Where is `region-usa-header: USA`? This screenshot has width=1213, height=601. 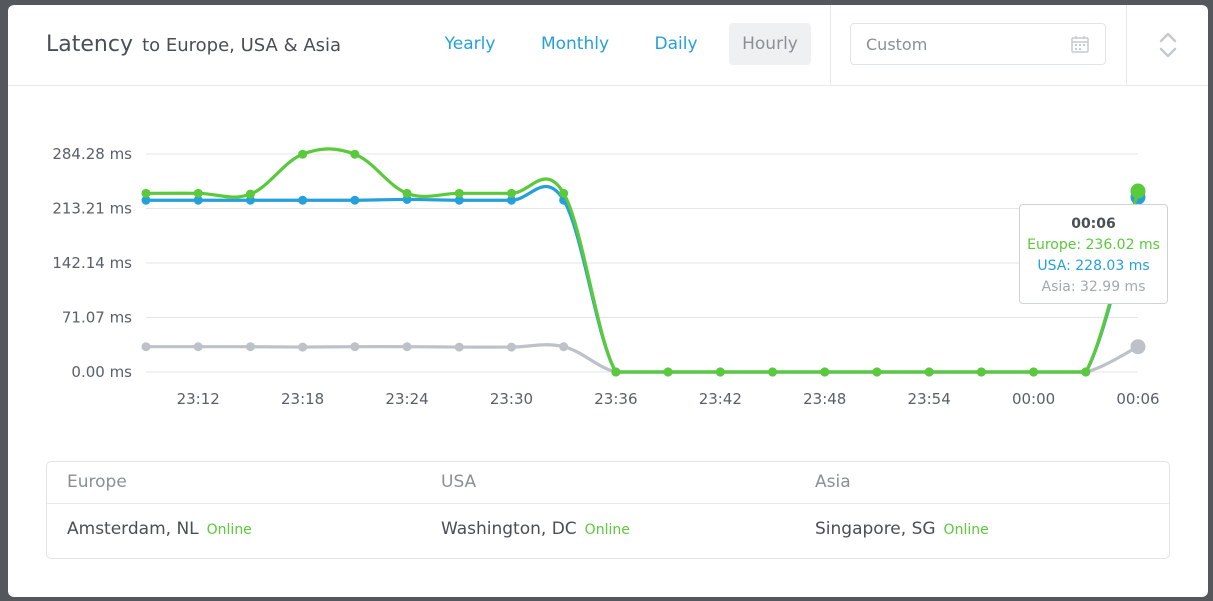
region-usa-header: USA is located at coordinates (459, 482).